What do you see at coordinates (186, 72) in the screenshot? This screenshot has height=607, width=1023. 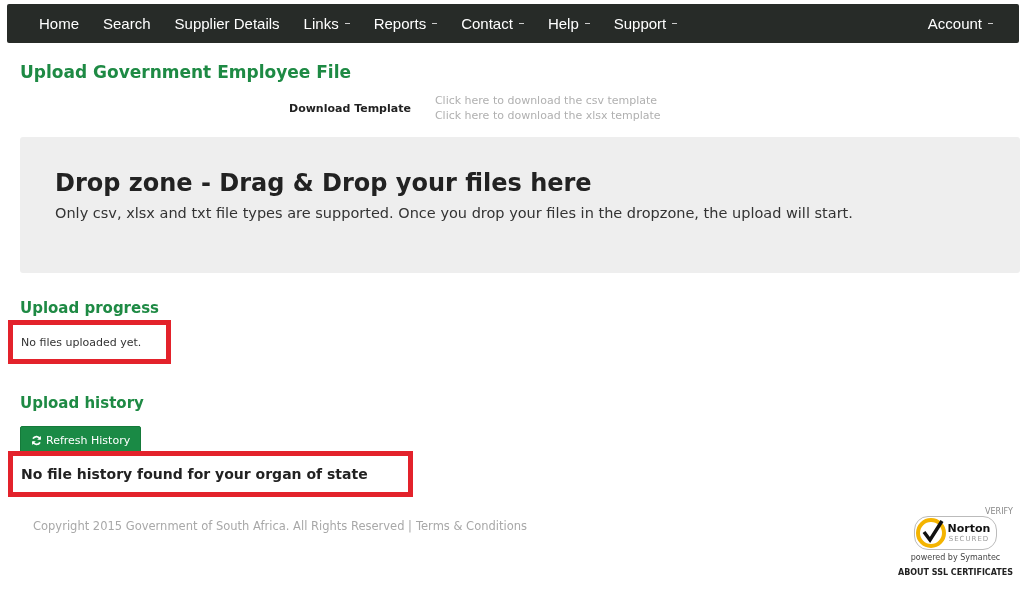 I see `page-title: Upload Government Employee File` at bounding box center [186, 72].